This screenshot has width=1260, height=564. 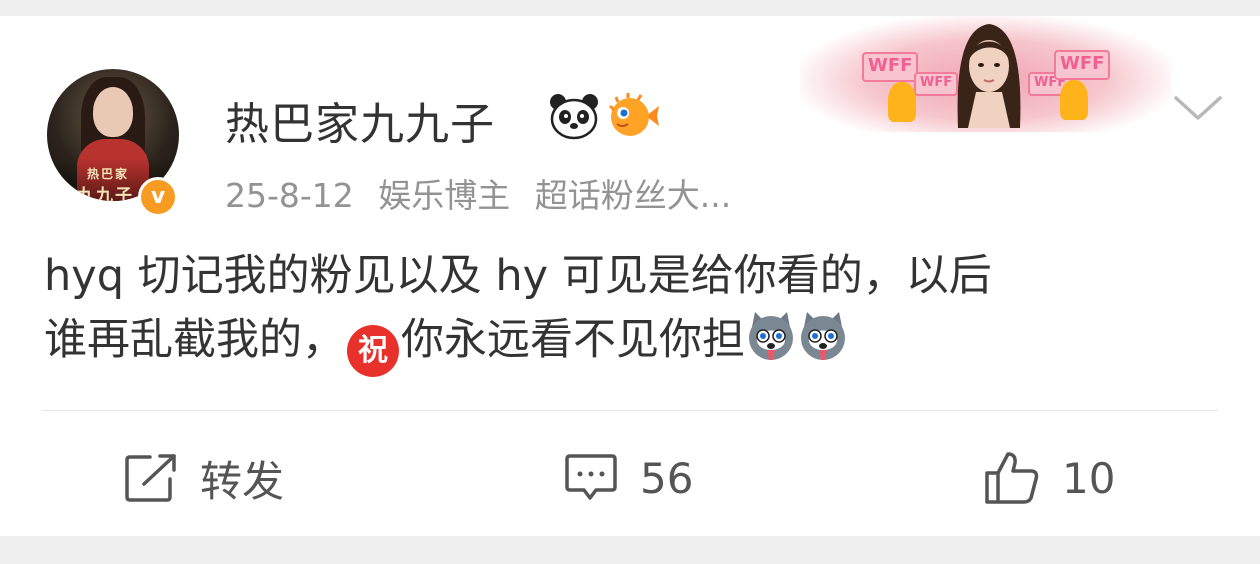 I want to click on thumbs-up-icon, so click(x=1012, y=478).